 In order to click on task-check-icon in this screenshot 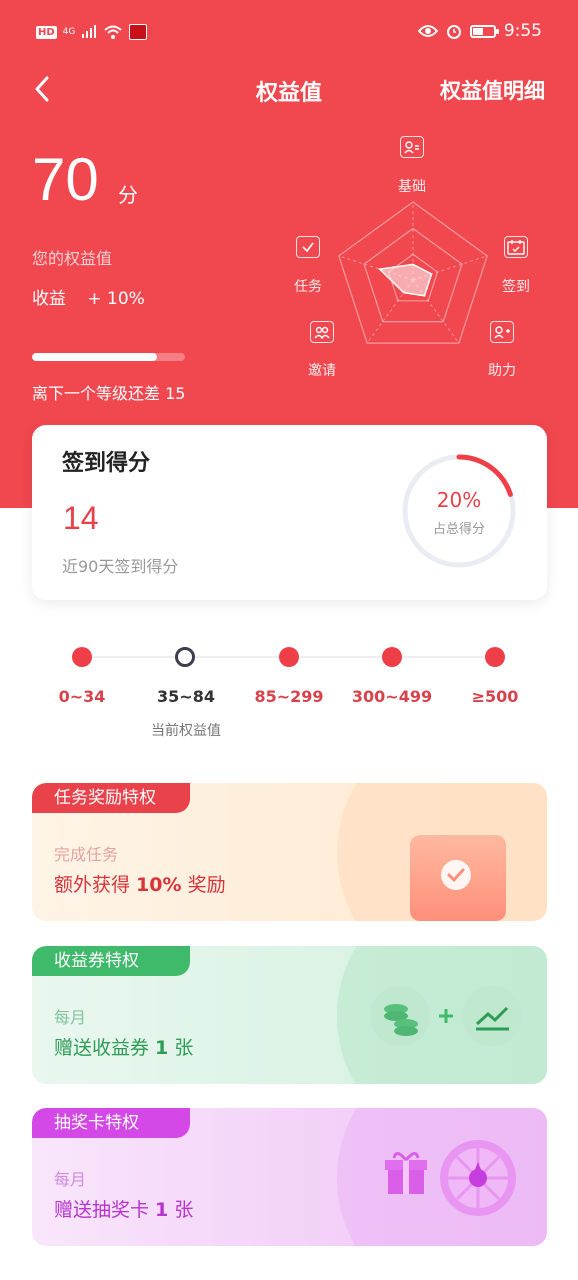, I will do `click(308, 247)`.